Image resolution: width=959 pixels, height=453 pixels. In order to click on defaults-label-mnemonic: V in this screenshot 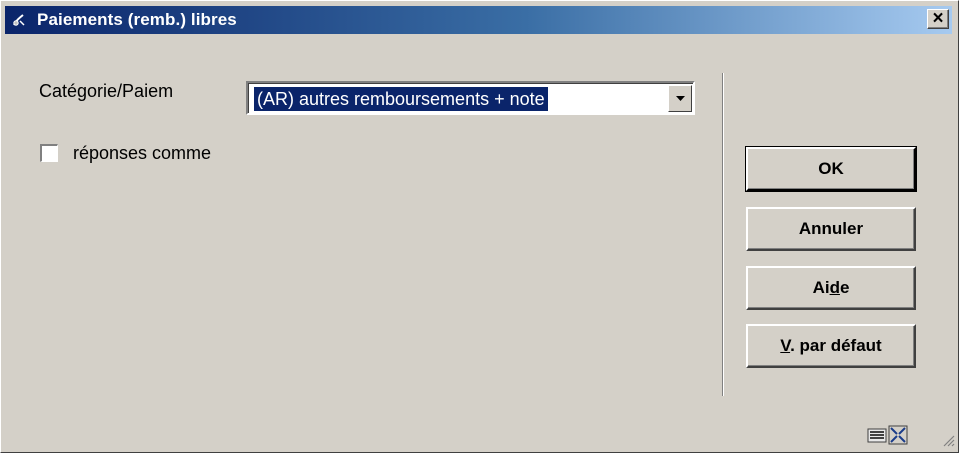, I will do `click(785, 345)`.